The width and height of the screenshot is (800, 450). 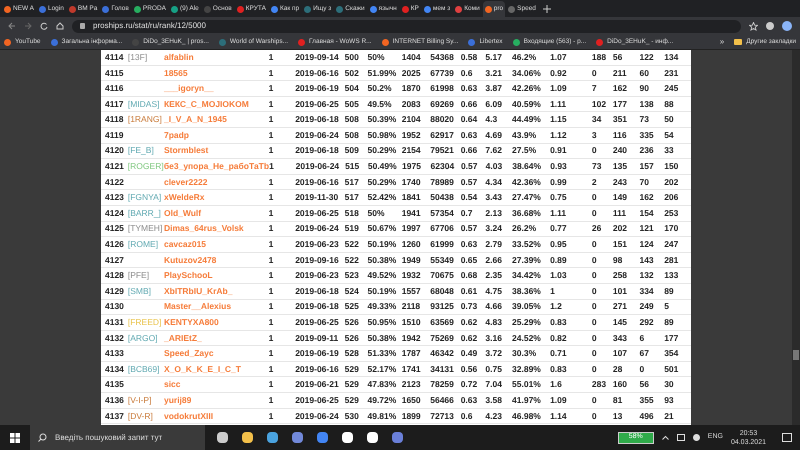 What do you see at coordinates (442, 119) in the screenshot?
I see `table-cell-text: 88020` at bounding box center [442, 119].